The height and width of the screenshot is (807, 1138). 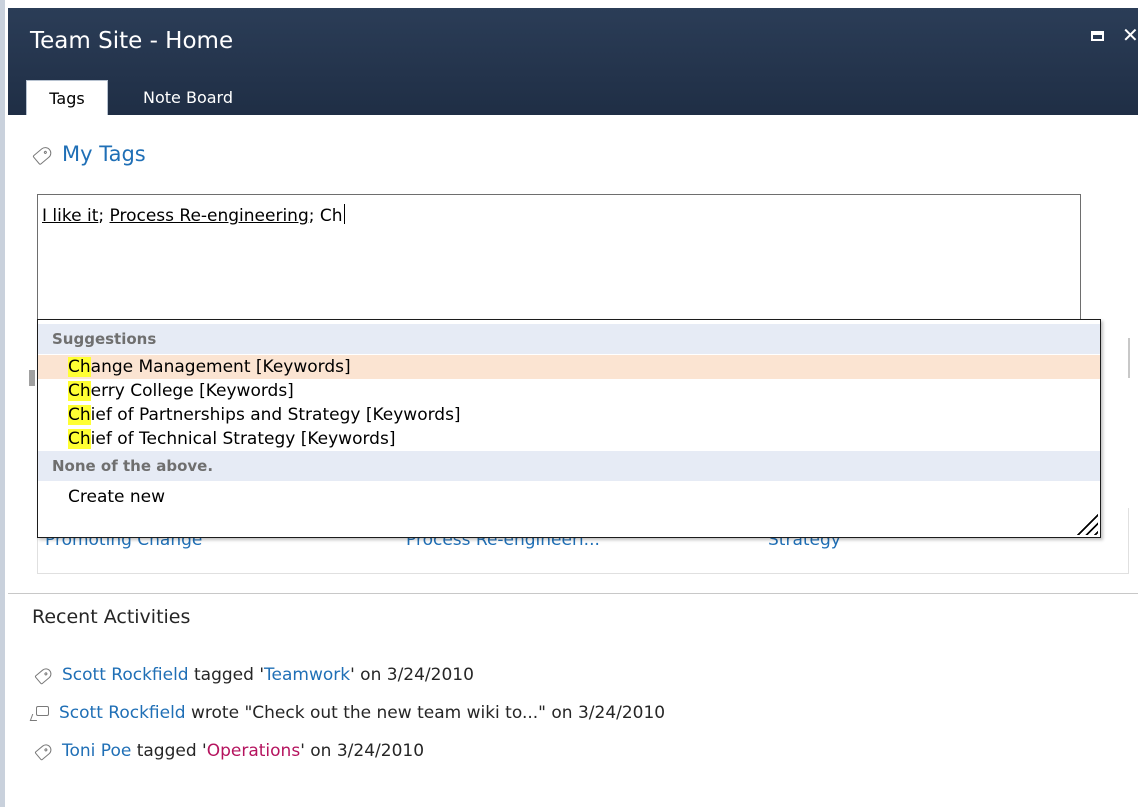 I want to click on my-tags-heading: My Tags, so click(x=89, y=154).